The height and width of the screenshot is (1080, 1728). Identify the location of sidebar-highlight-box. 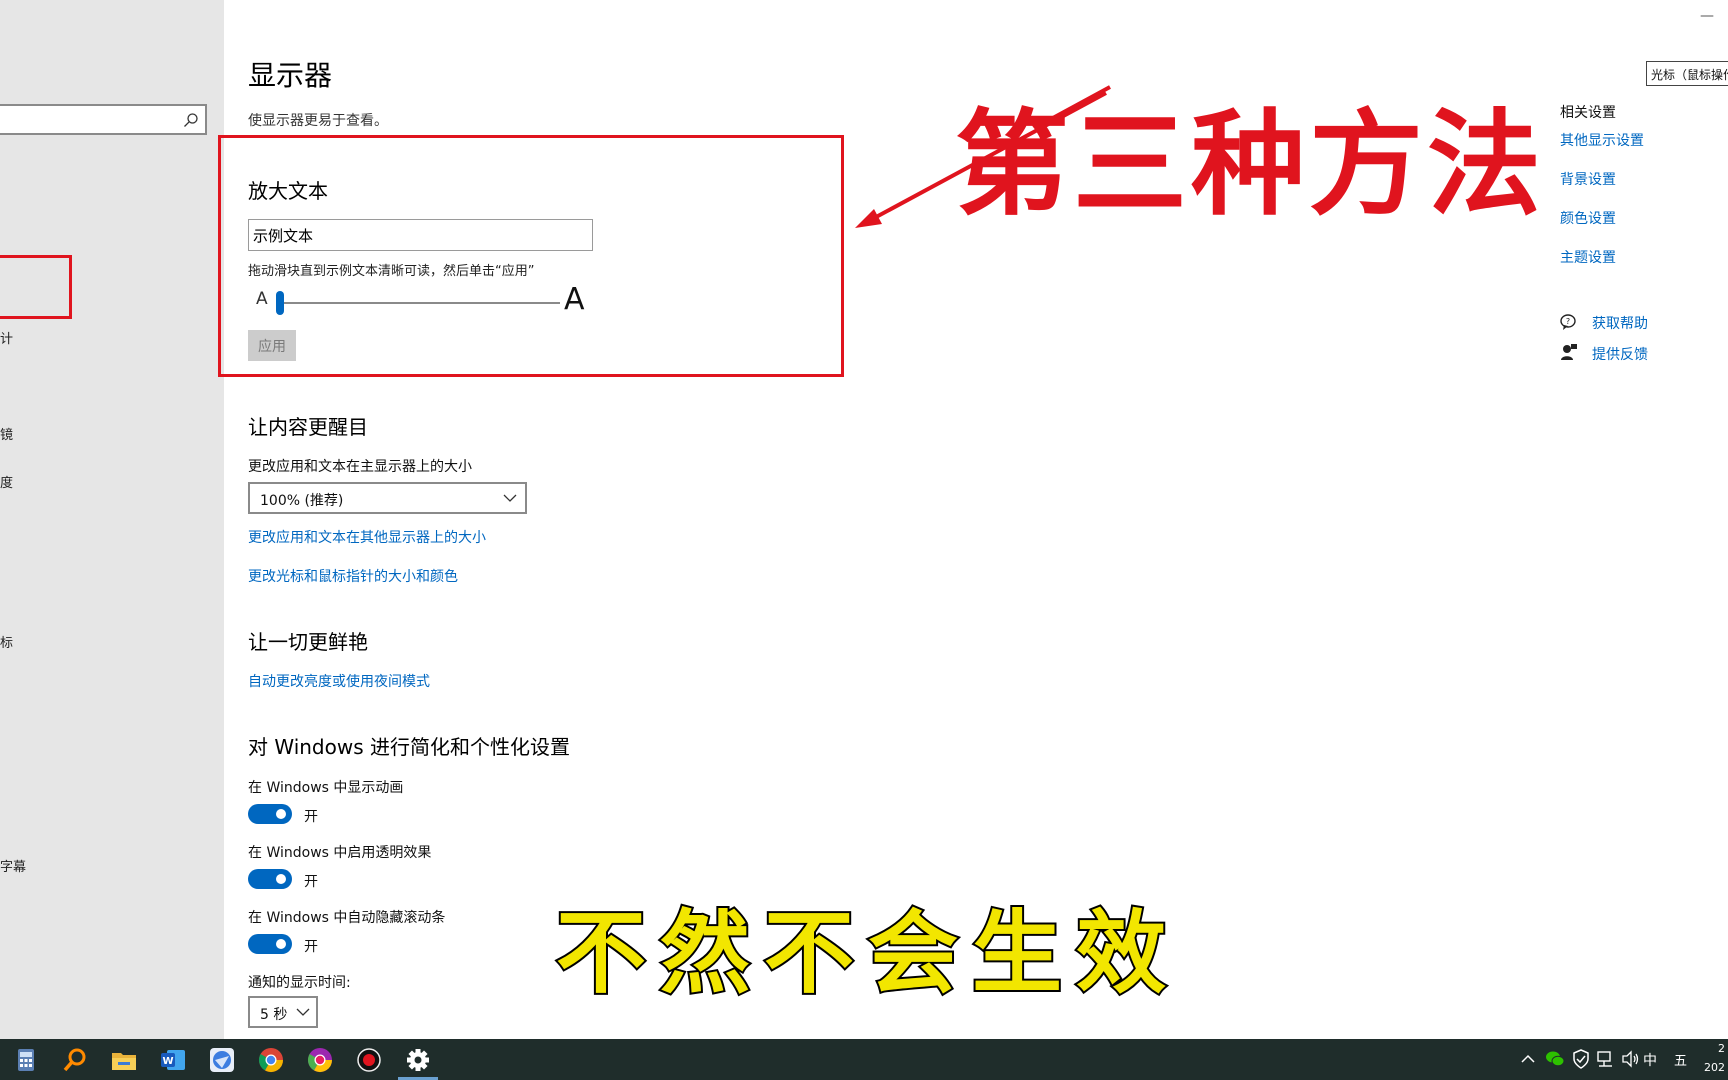
(36, 287).